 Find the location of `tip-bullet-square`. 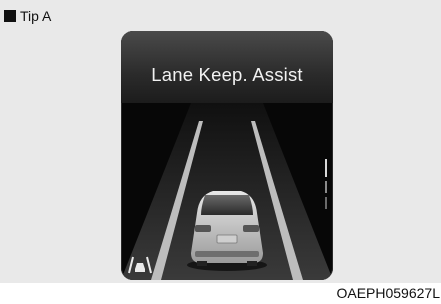

tip-bullet-square is located at coordinates (10, 16).